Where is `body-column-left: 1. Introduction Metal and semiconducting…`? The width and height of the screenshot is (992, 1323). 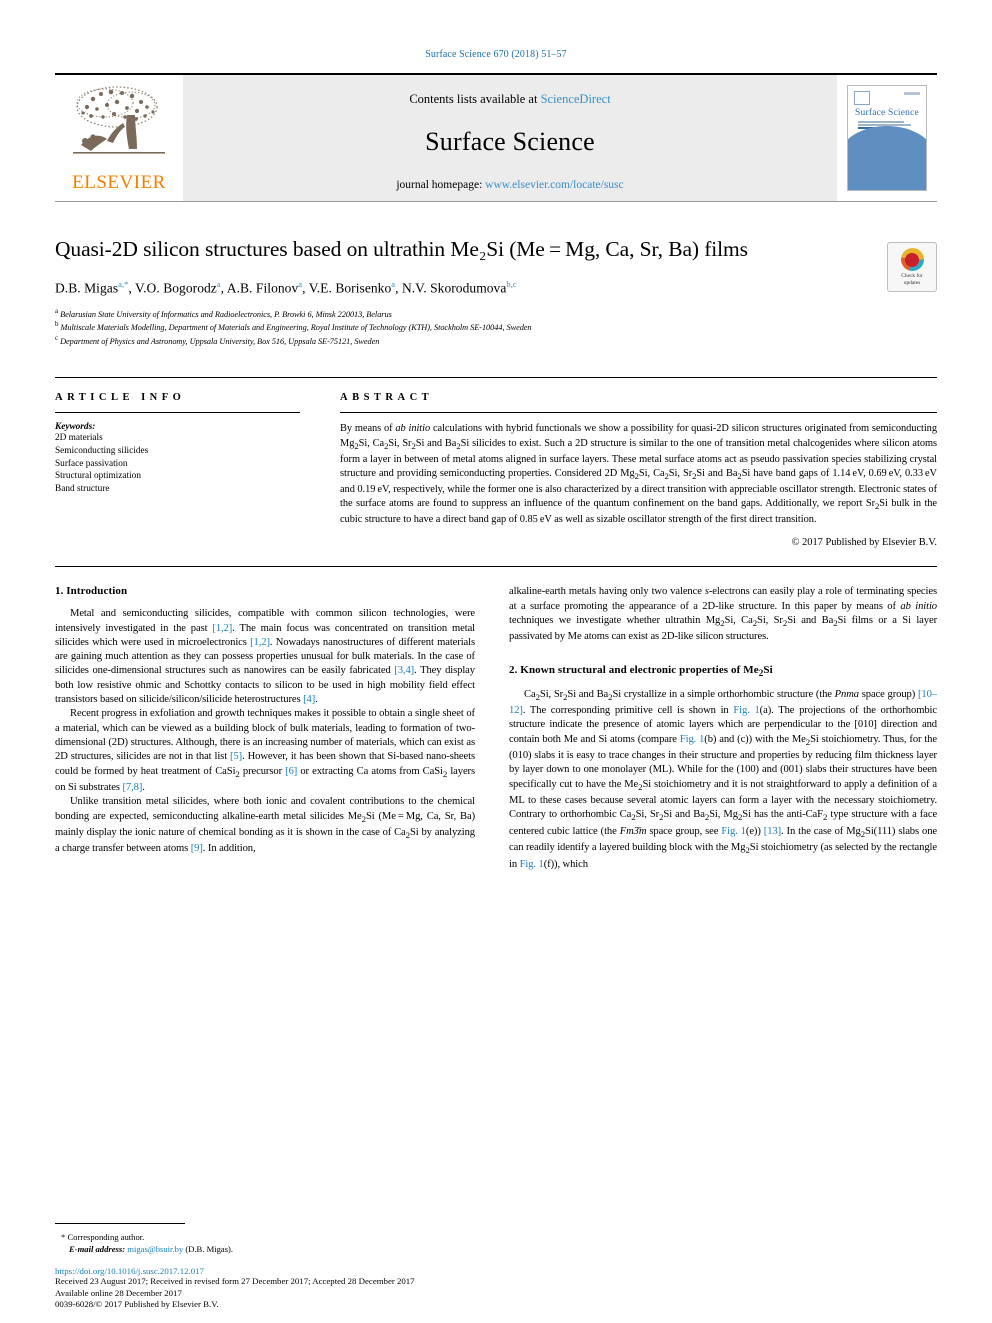
body-column-left: 1. Introduction Metal and semiconducting… is located at coordinates (265, 728).